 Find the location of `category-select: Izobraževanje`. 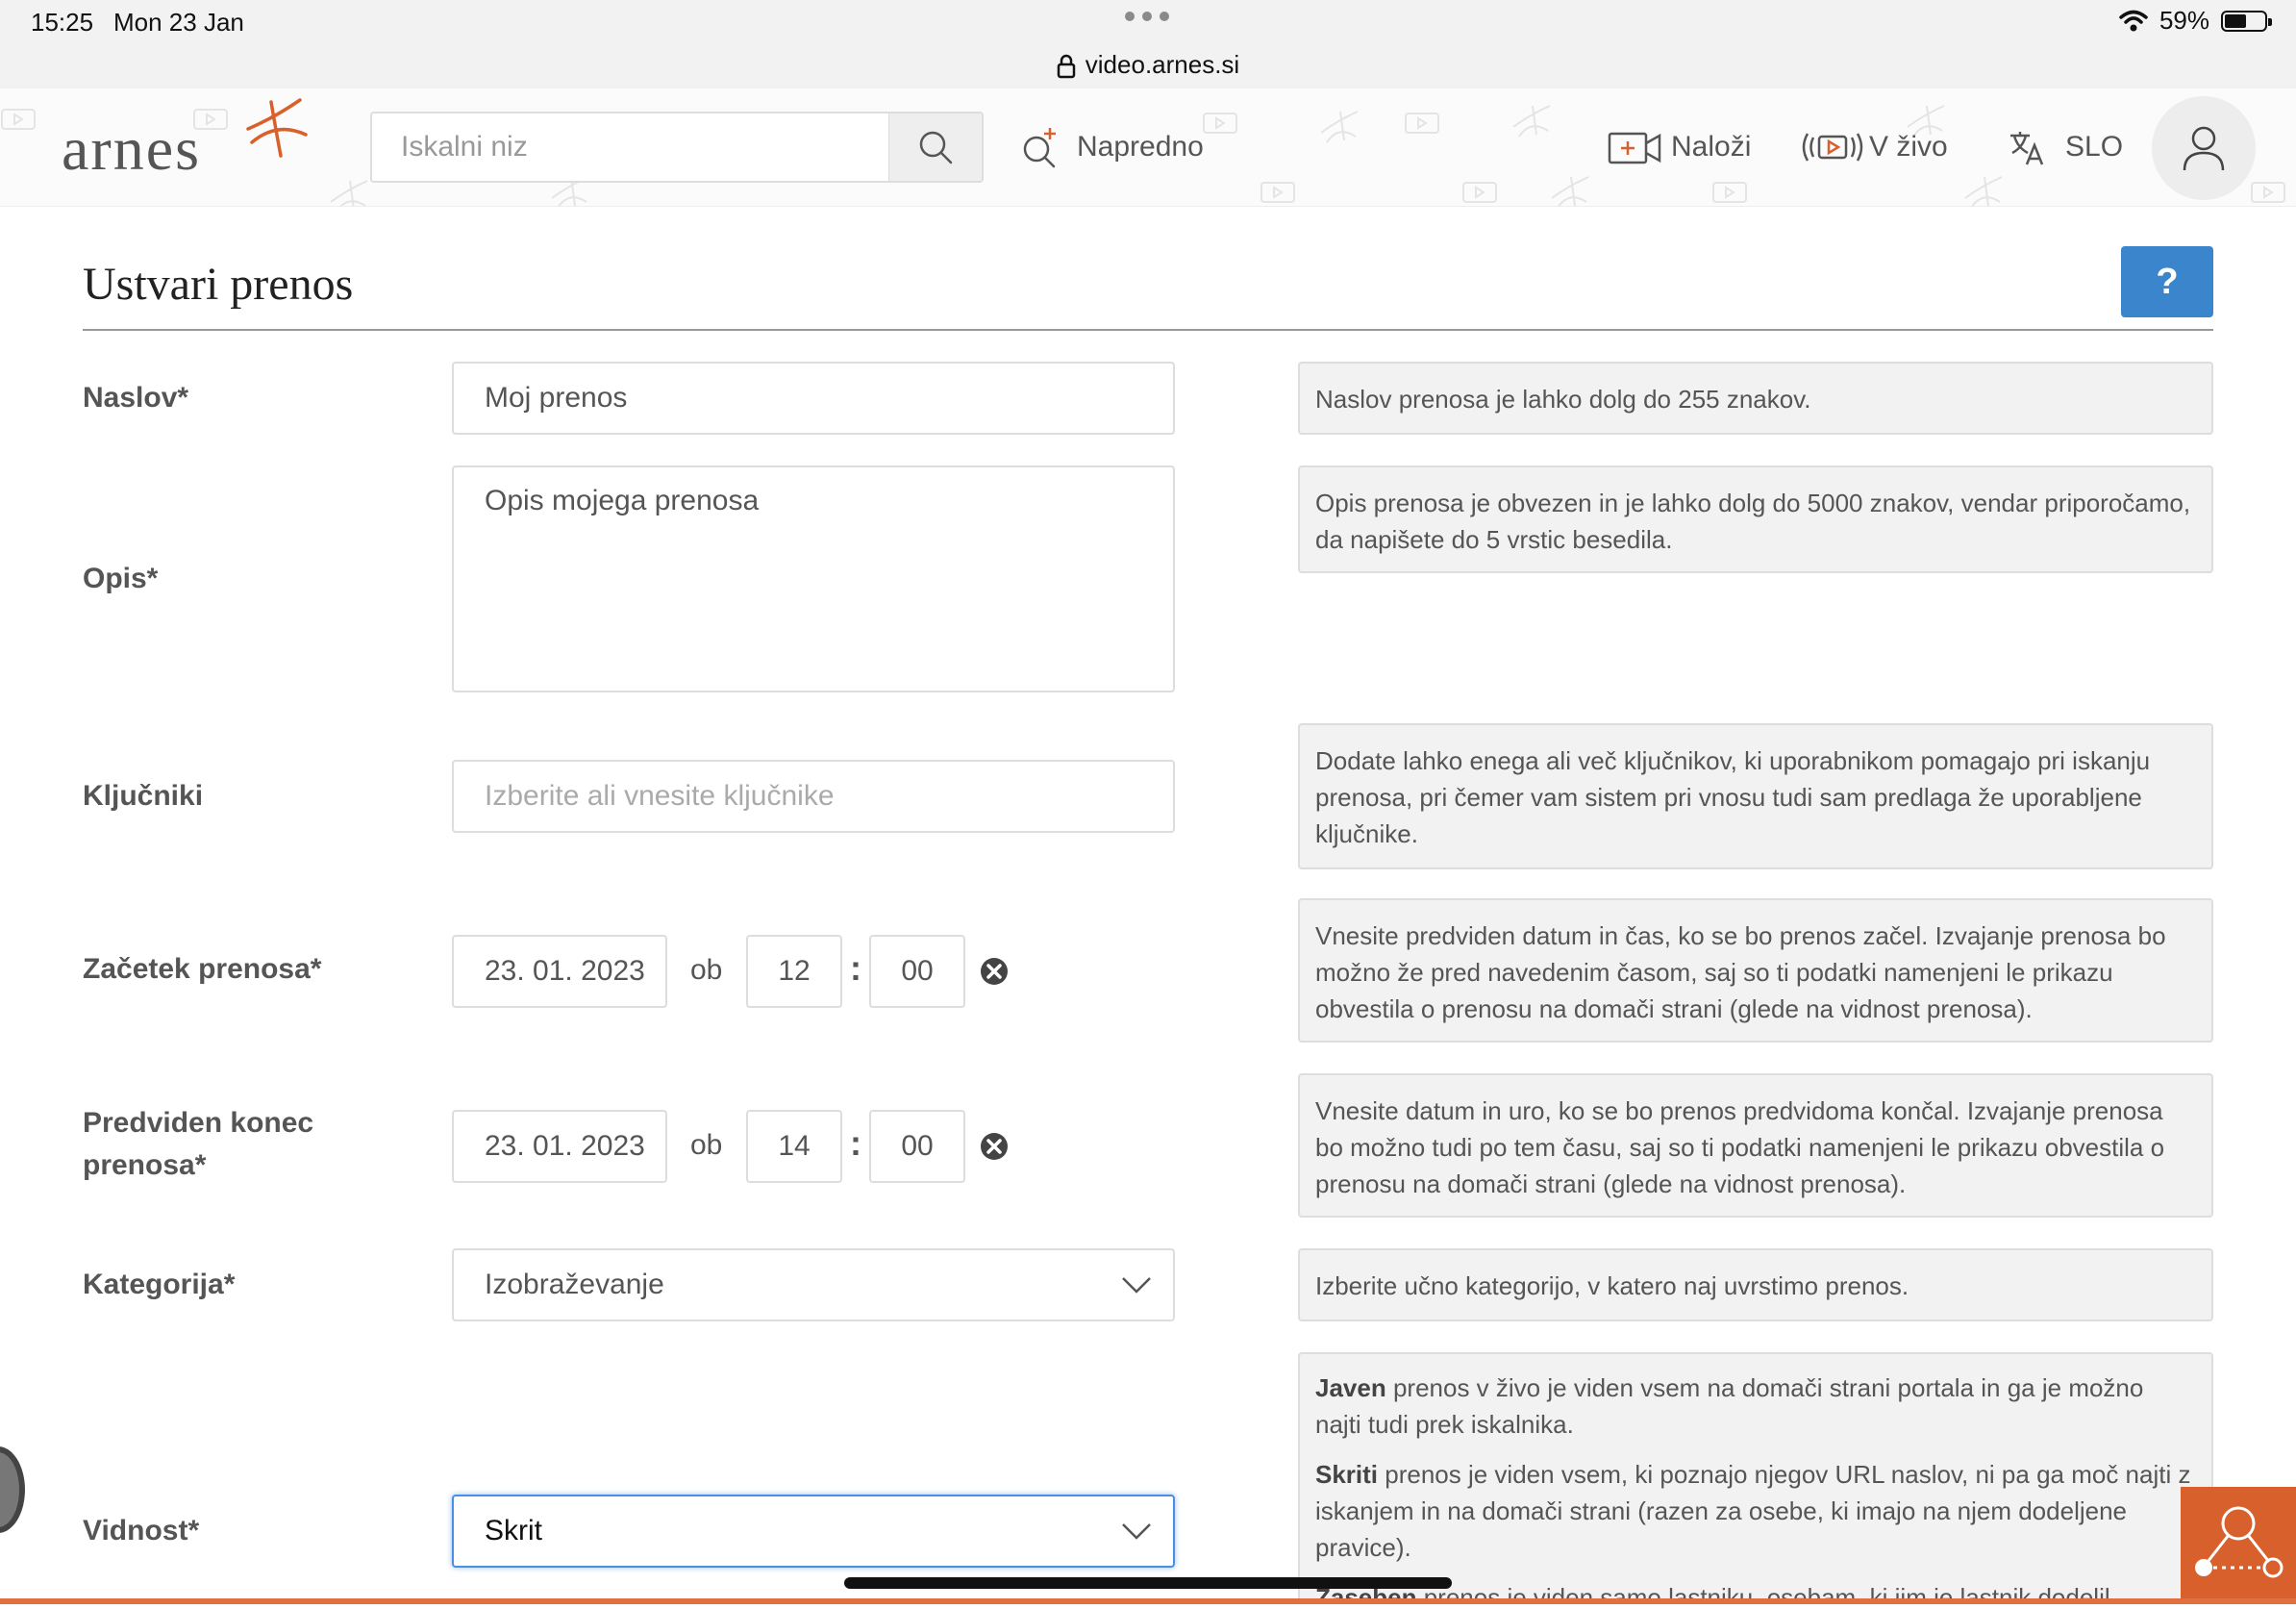

category-select: Izobraževanje is located at coordinates (813, 1284).